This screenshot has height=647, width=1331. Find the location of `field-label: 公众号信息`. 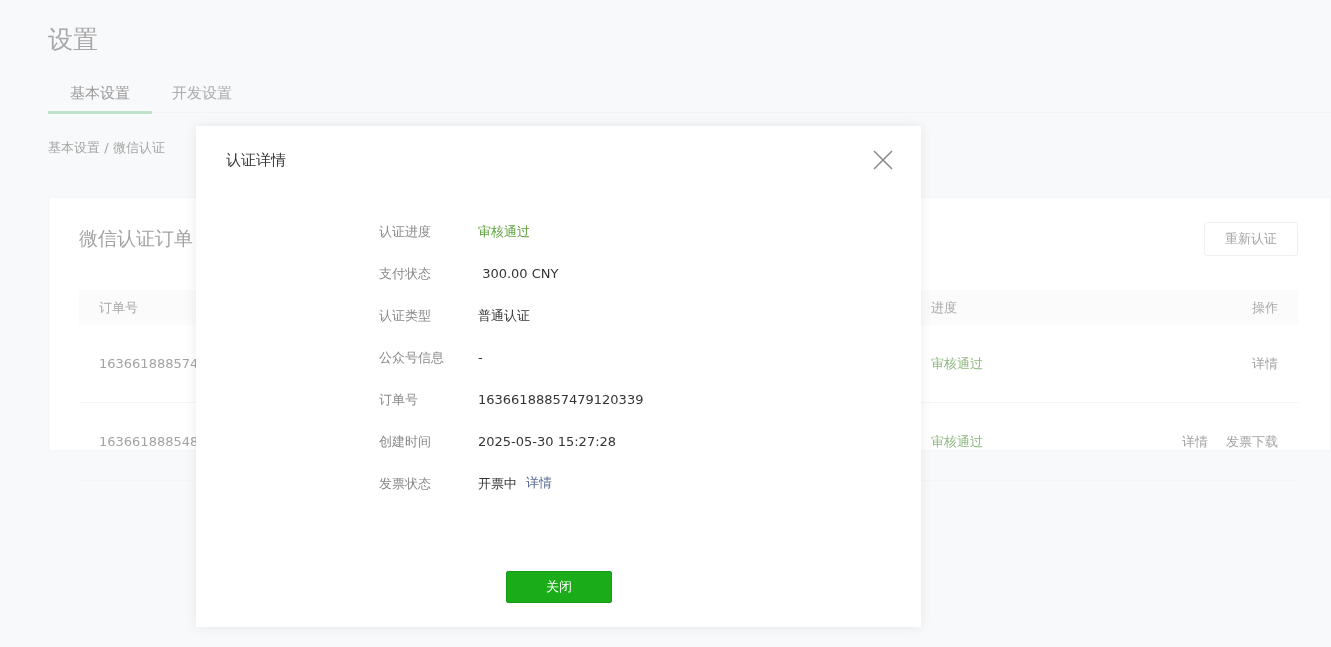

field-label: 公众号信息 is located at coordinates (412, 358).